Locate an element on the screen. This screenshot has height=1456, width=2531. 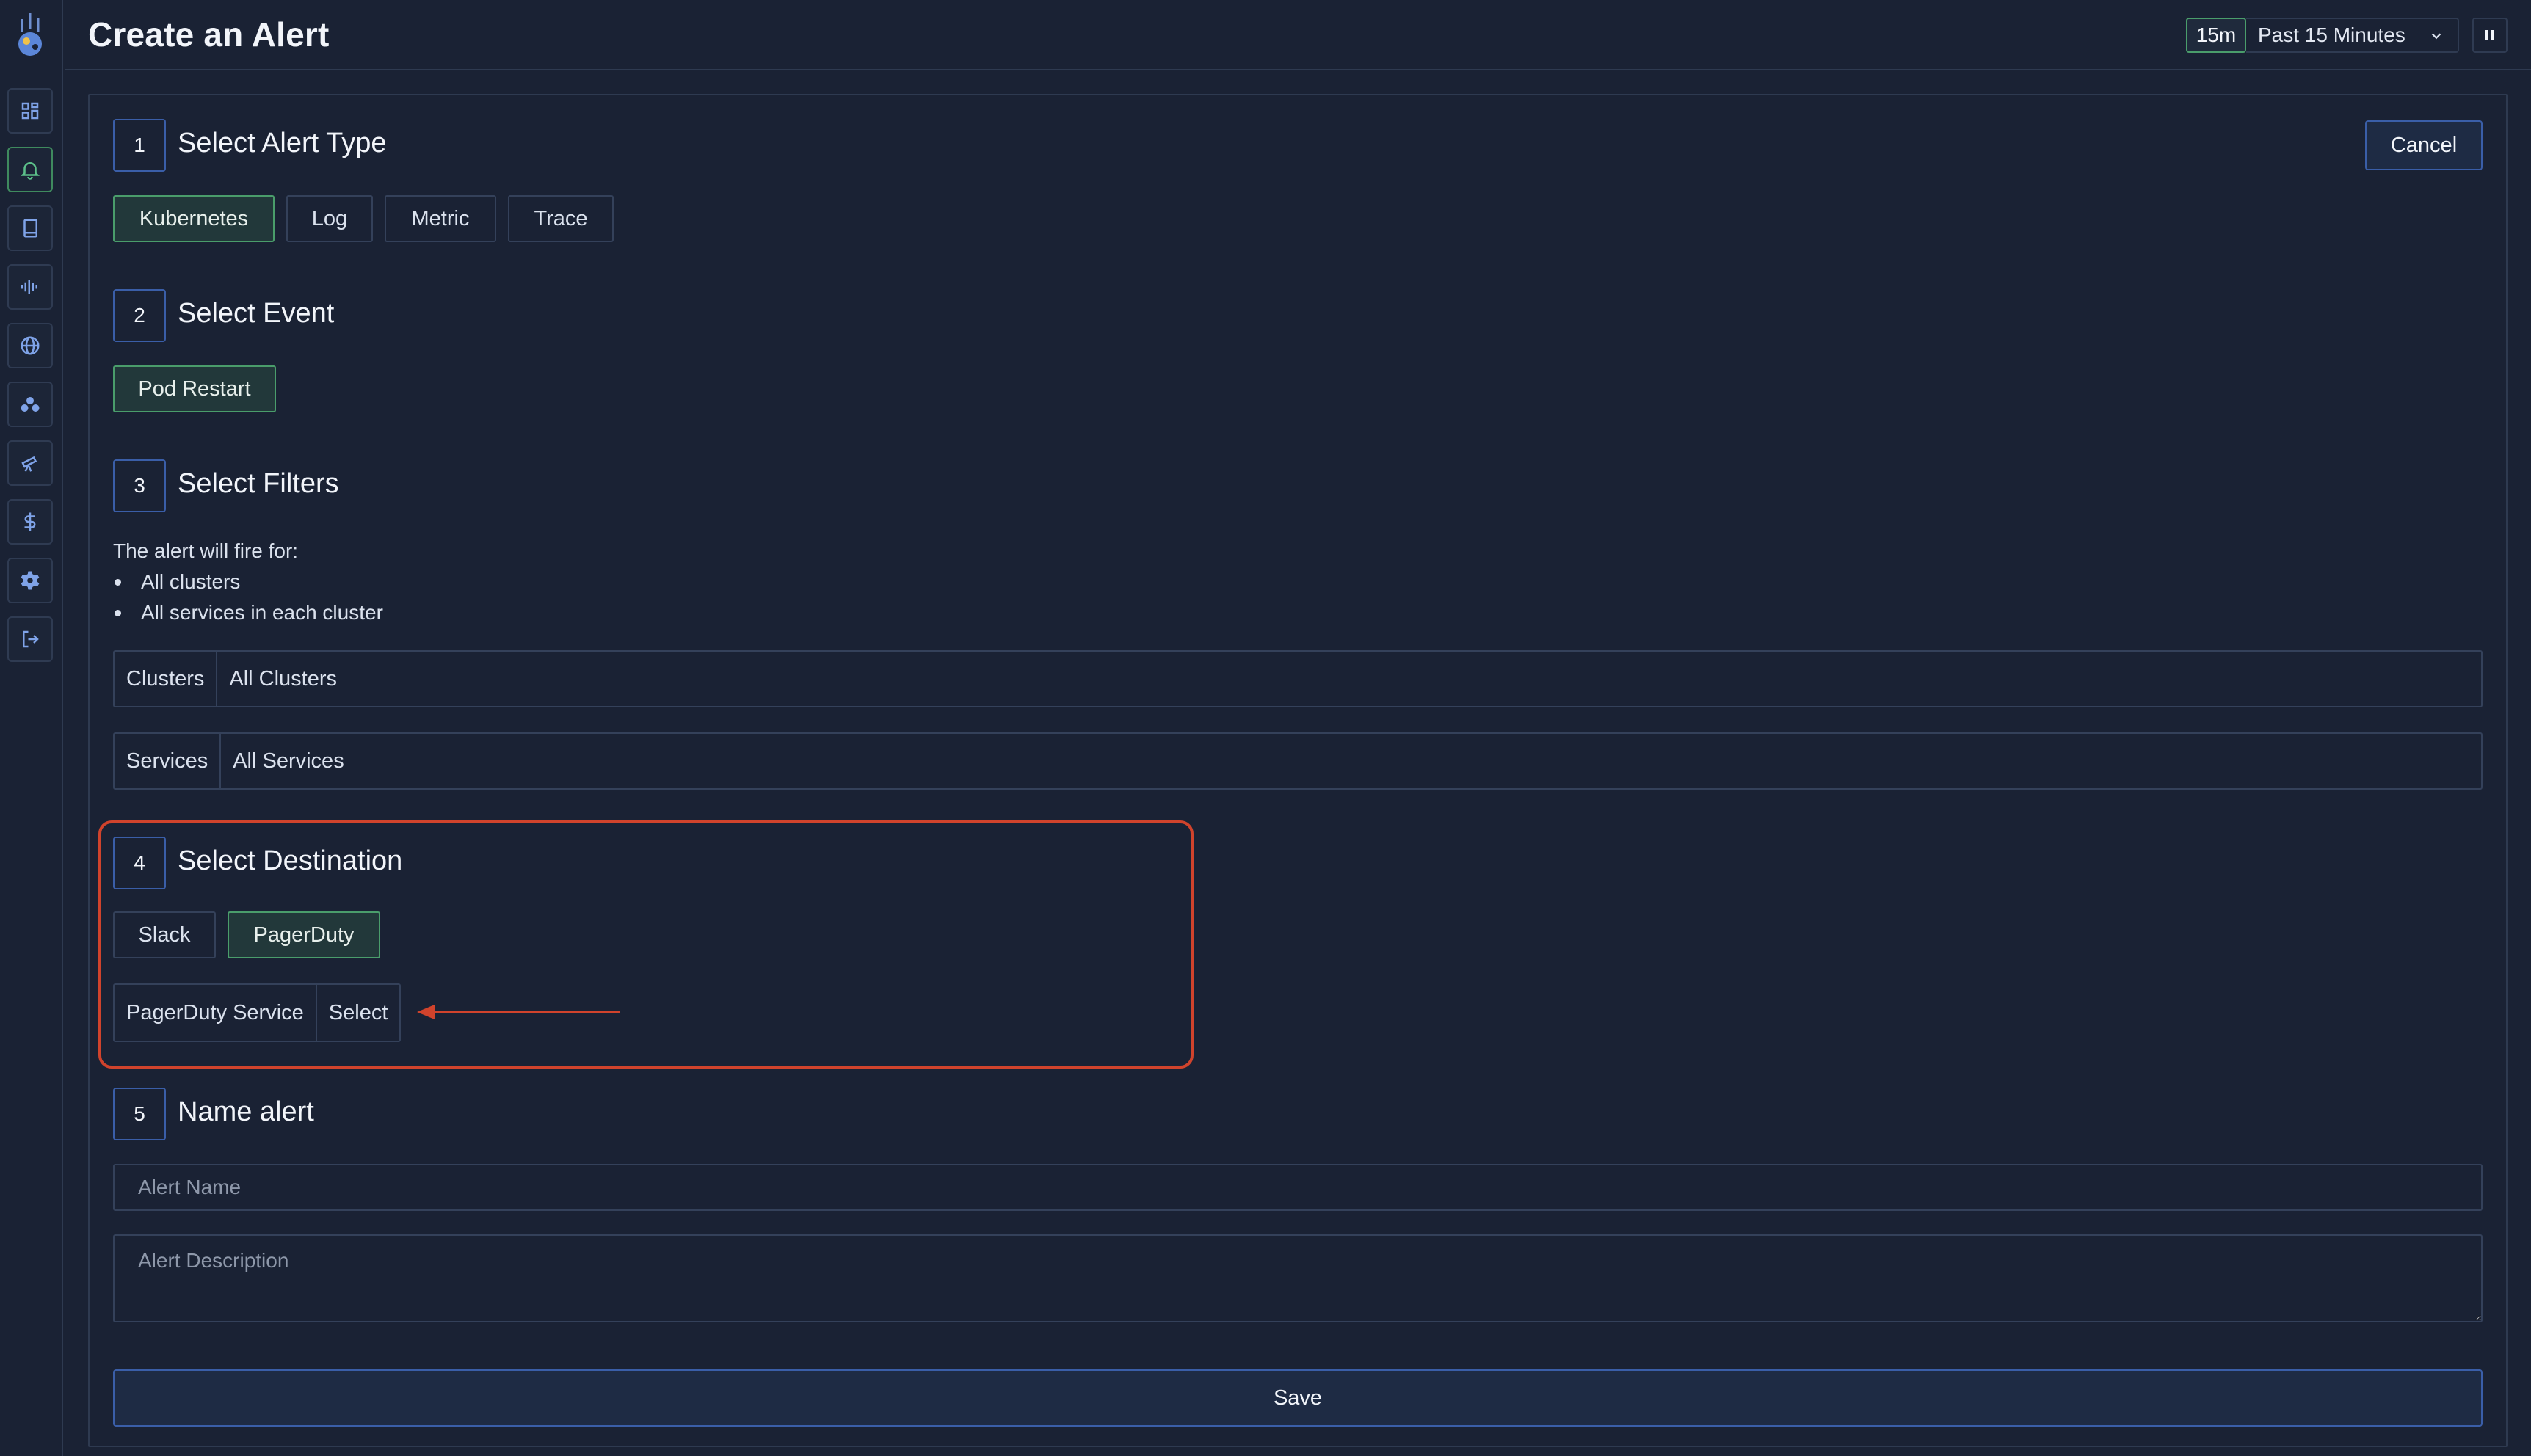
step-number: 2 is located at coordinates (139, 315).